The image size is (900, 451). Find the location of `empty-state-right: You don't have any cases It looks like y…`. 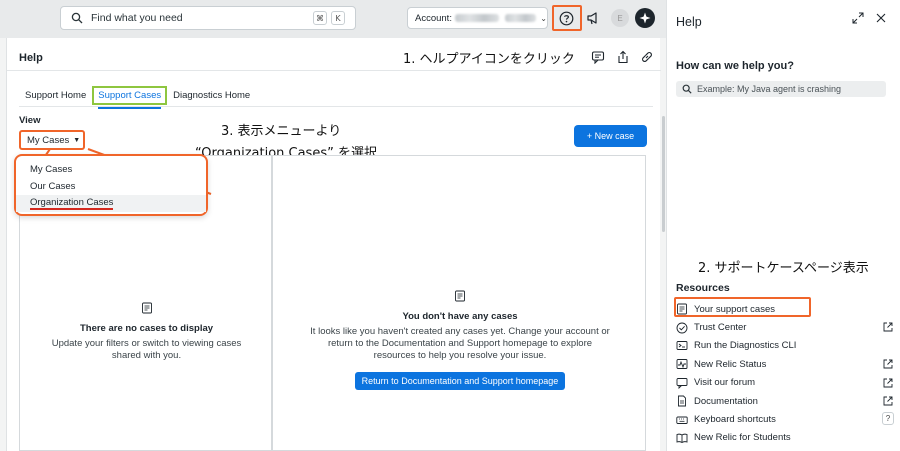

empty-state-right: You don't have any cases It looks like y… is located at coordinates (460, 340).